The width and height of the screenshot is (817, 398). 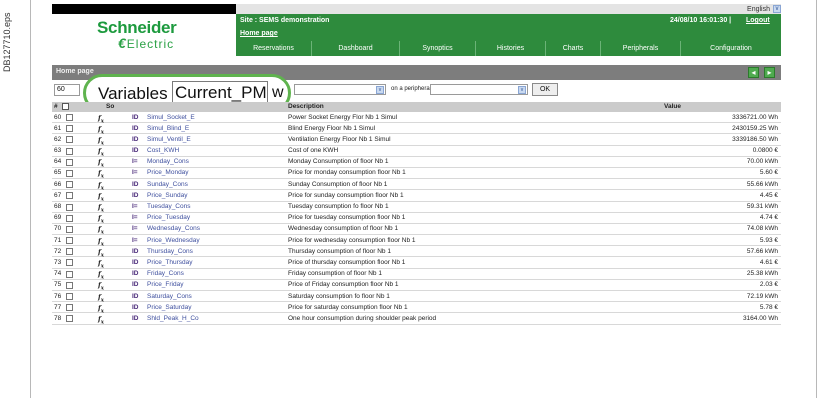 What do you see at coordinates (167, 195) in the screenshot?
I see `variable-name-link: Price_Sunday` at bounding box center [167, 195].